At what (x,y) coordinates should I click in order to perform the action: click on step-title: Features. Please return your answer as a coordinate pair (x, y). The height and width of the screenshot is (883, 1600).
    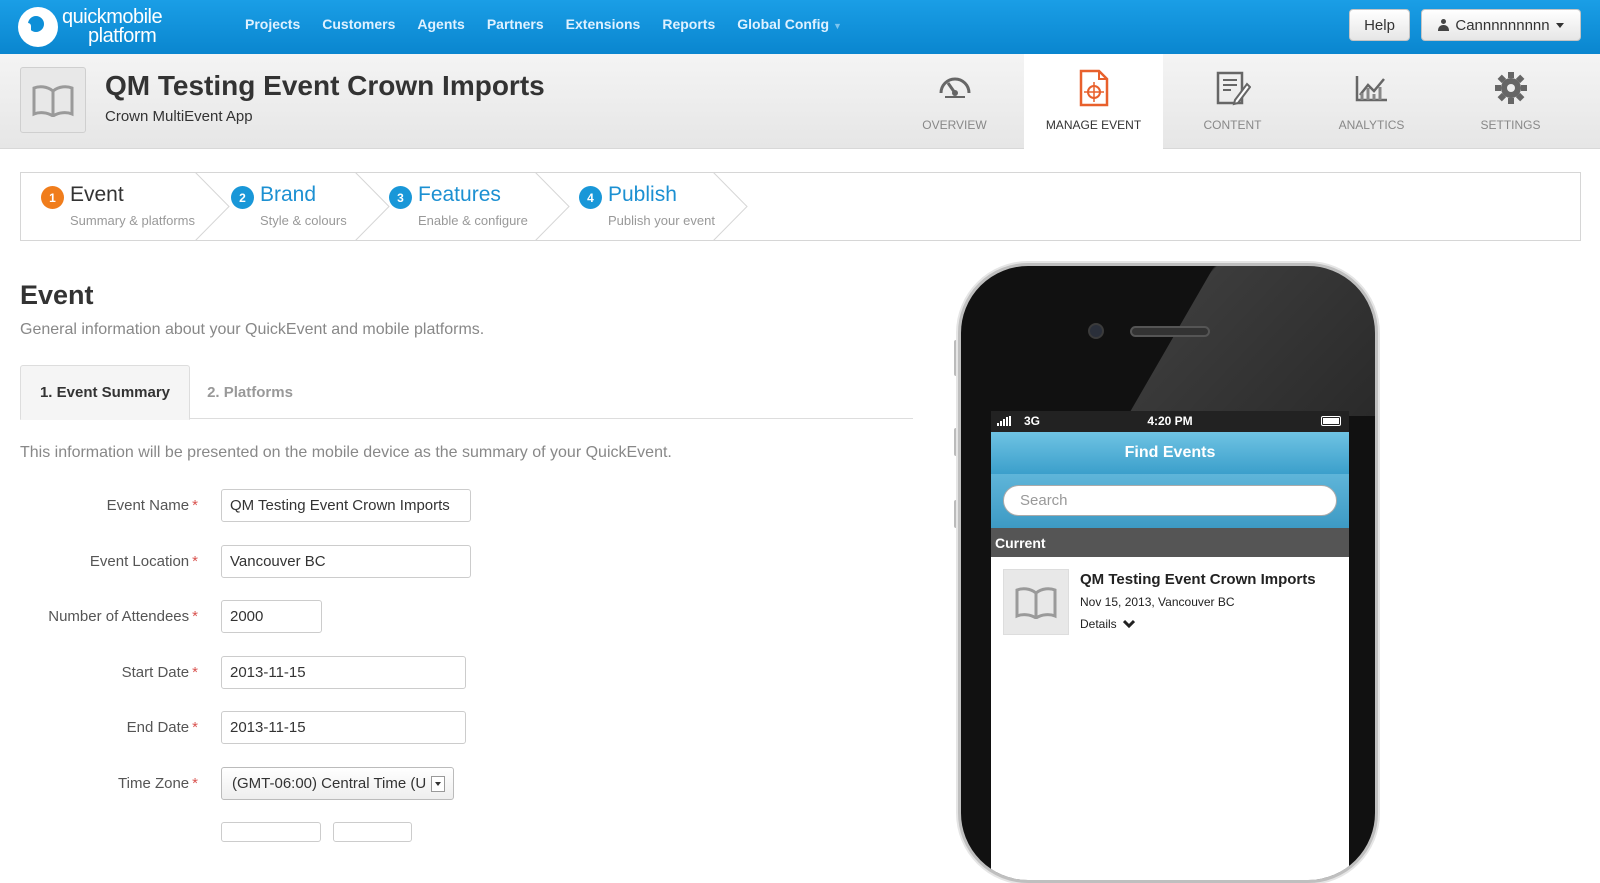
    Looking at the image, I should click on (459, 194).